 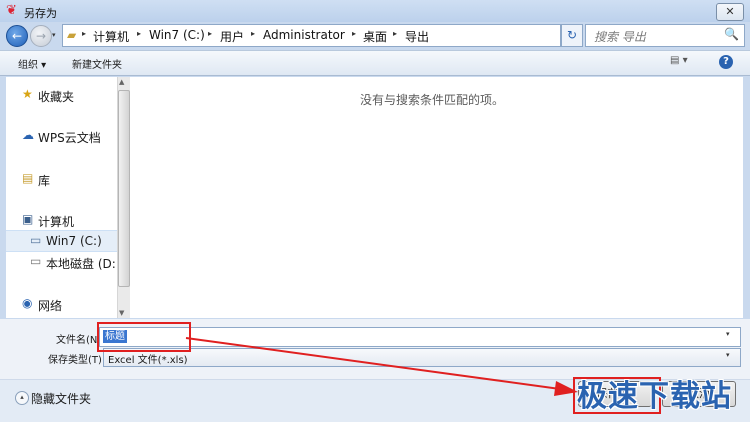 I want to click on breadcrumb-computer: 计算机, so click(x=111, y=36).